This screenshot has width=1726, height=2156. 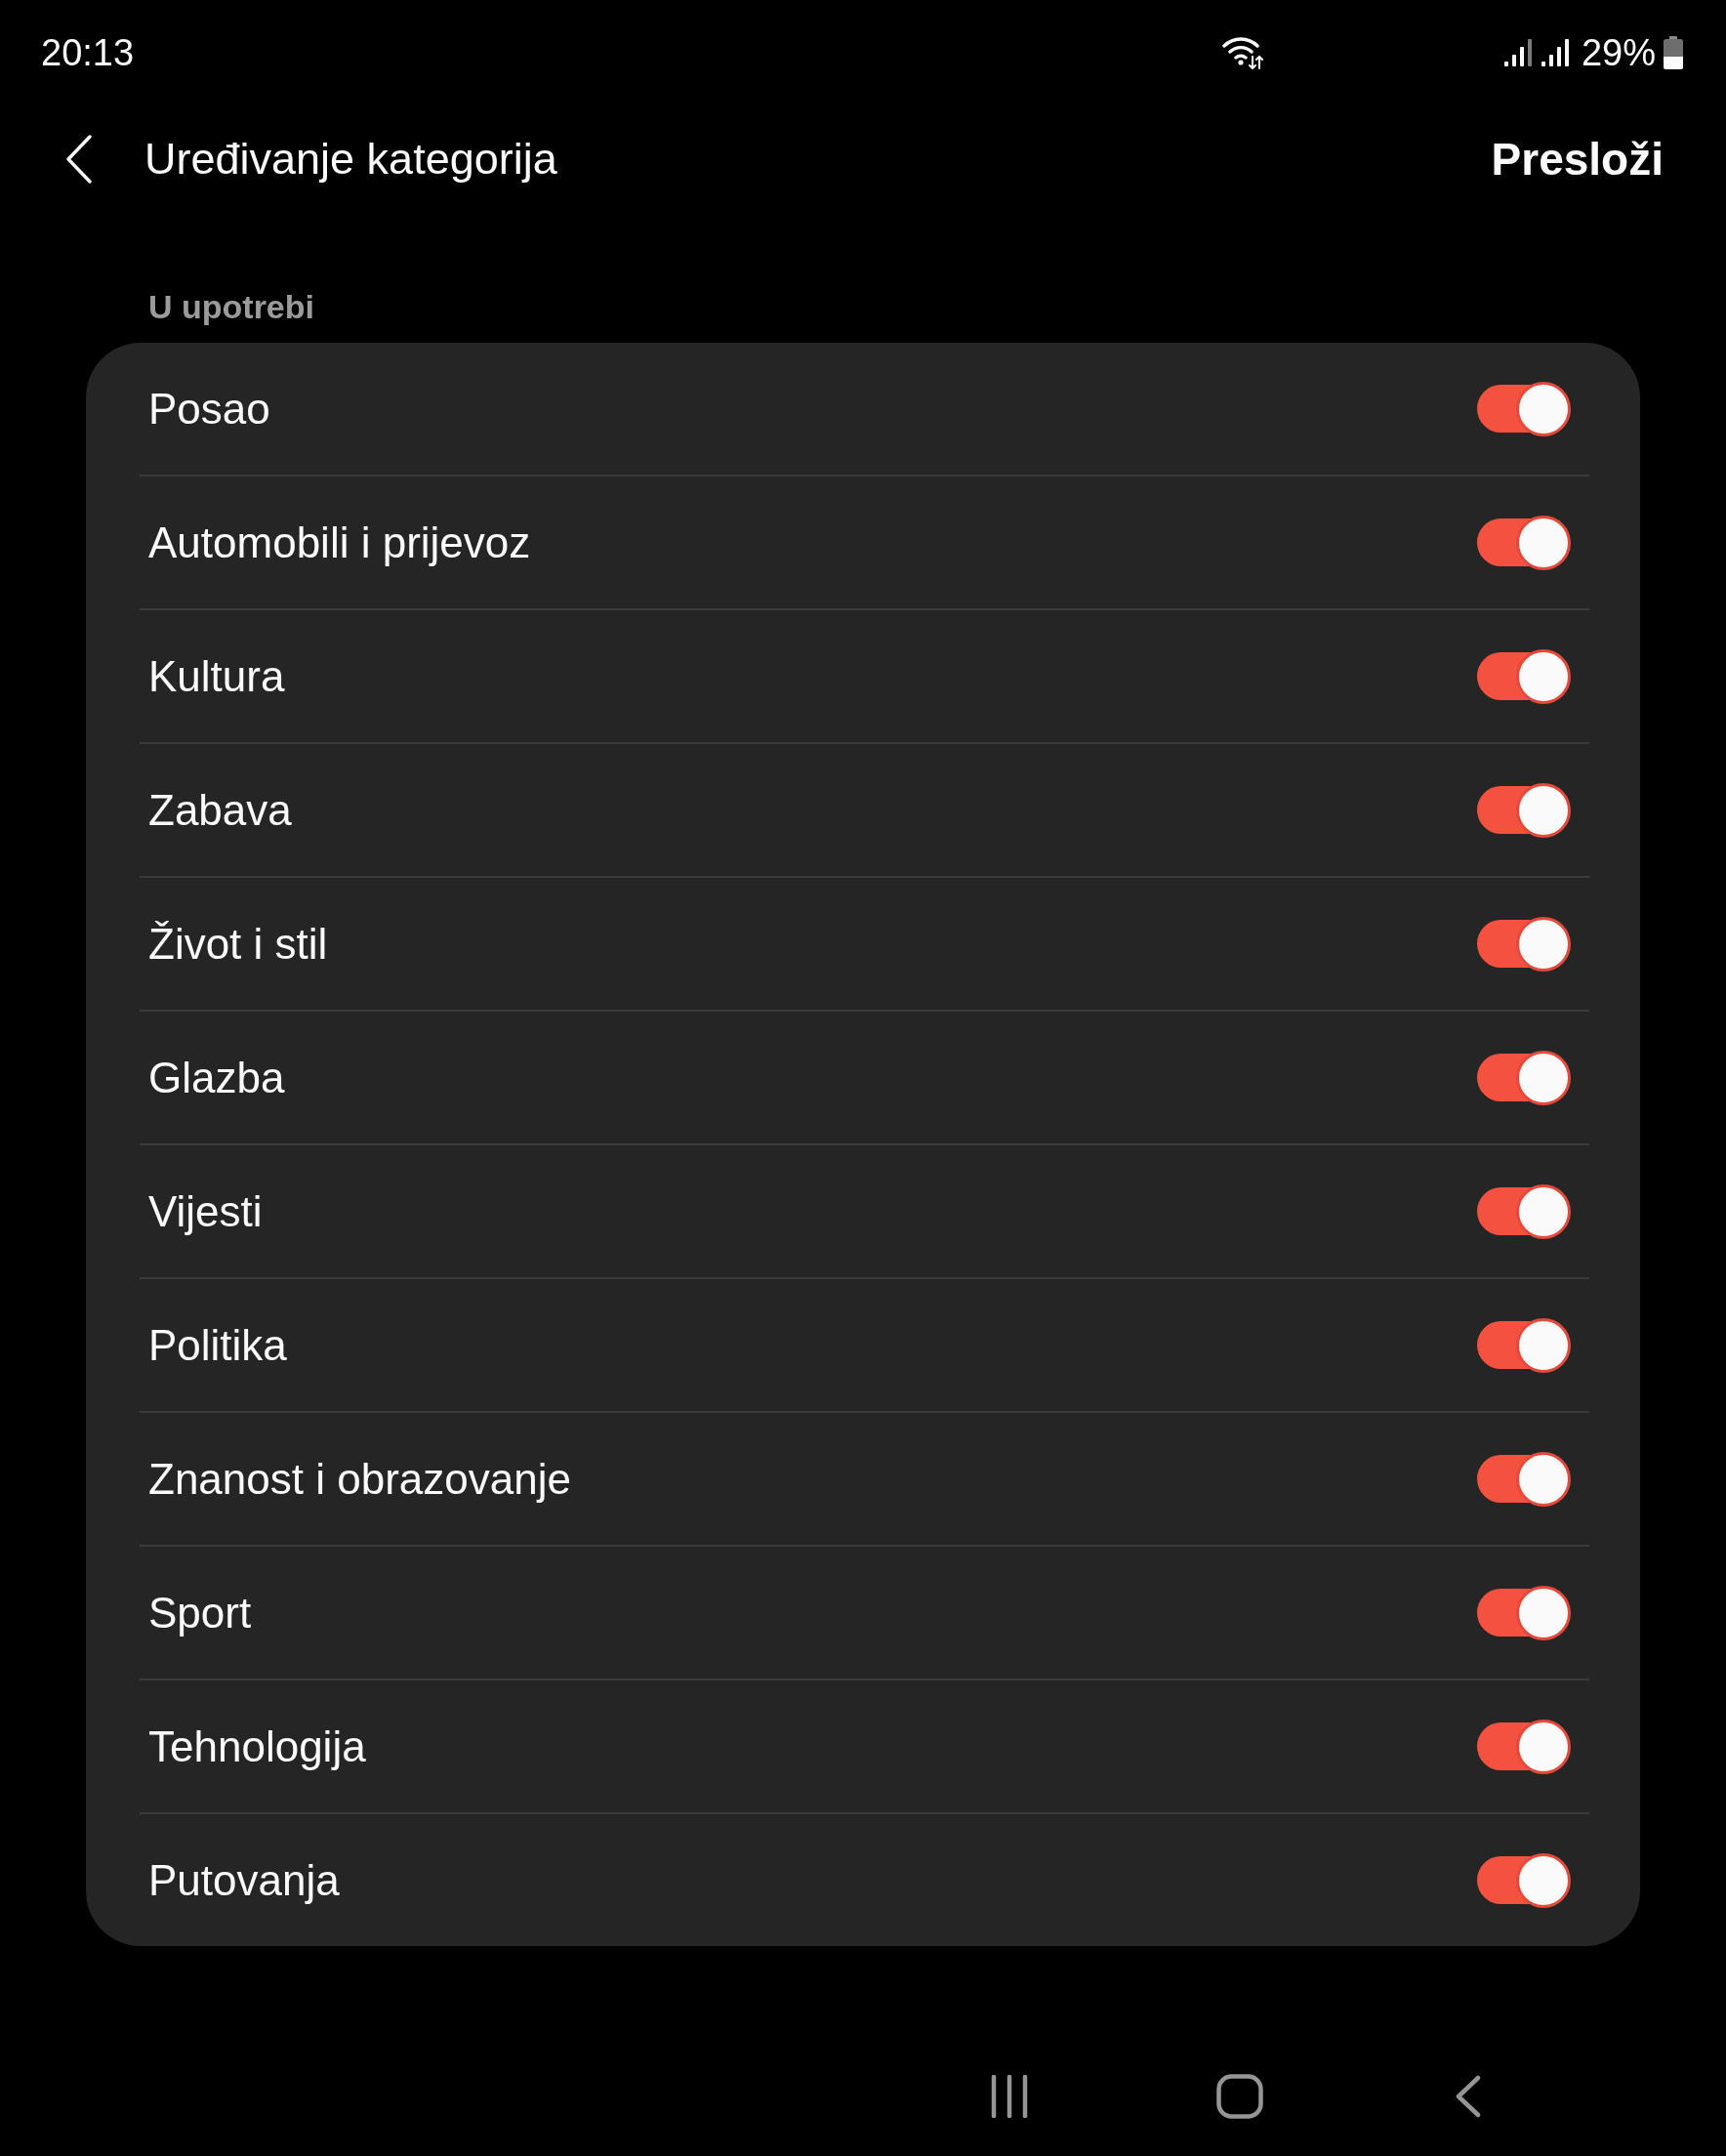 What do you see at coordinates (238, 944) in the screenshot?
I see `category-label: Život i stil` at bounding box center [238, 944].